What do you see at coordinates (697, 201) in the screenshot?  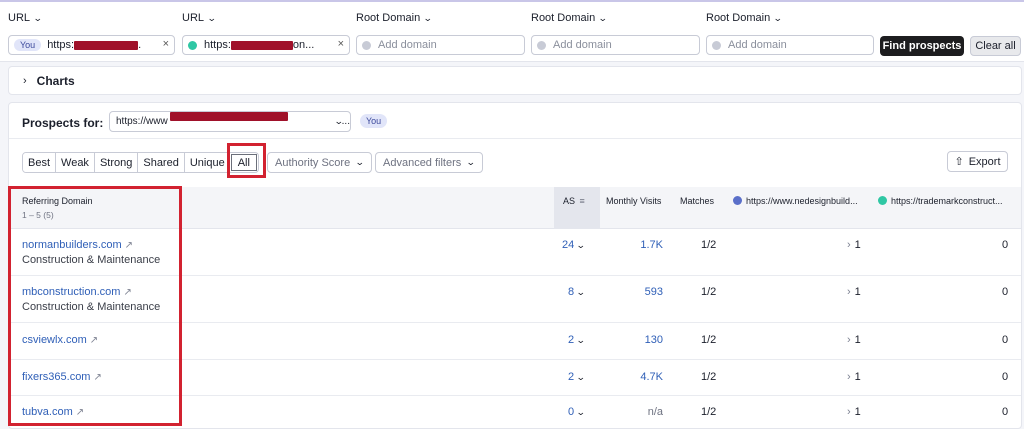 I see `header-matches: Matches` at bounding box center [697, 201].